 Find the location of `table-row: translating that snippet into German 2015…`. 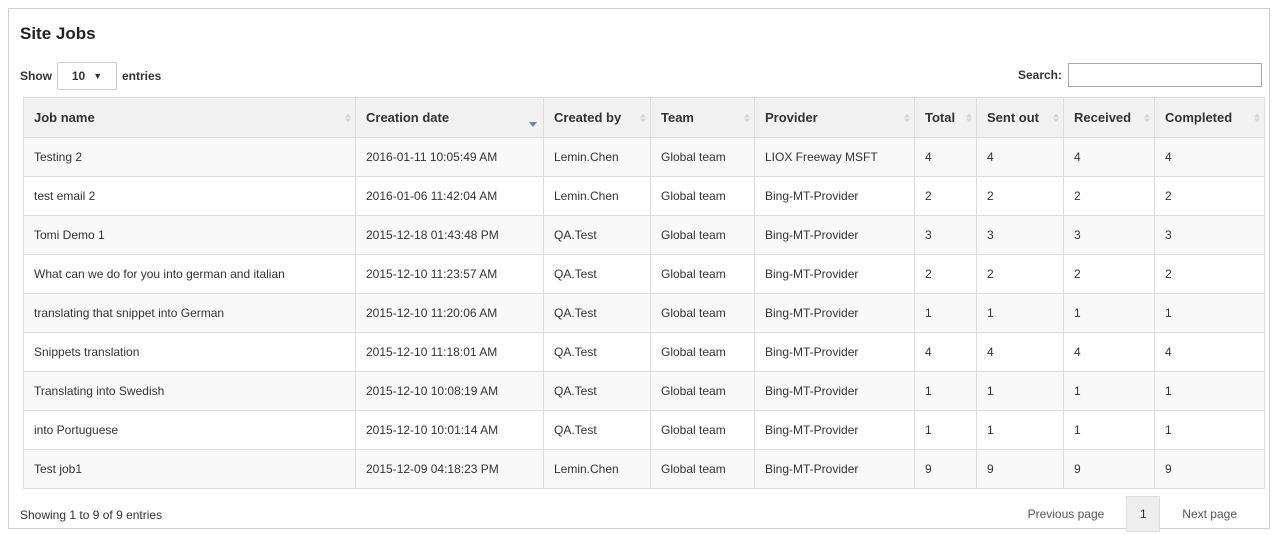

table-row: translating that snippet into German 2015… is located at coordinates (644, 313).